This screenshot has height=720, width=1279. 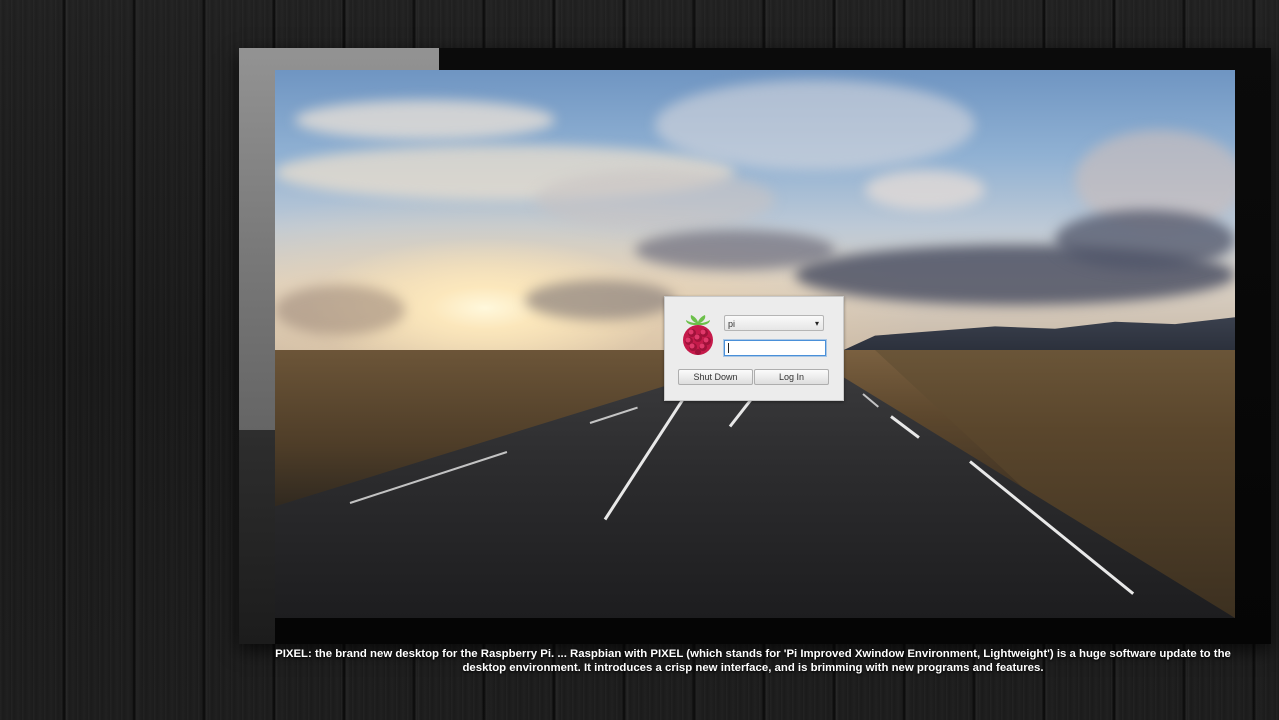 I want to click on raspberry-pi-logo, so click(x=698, y=335).